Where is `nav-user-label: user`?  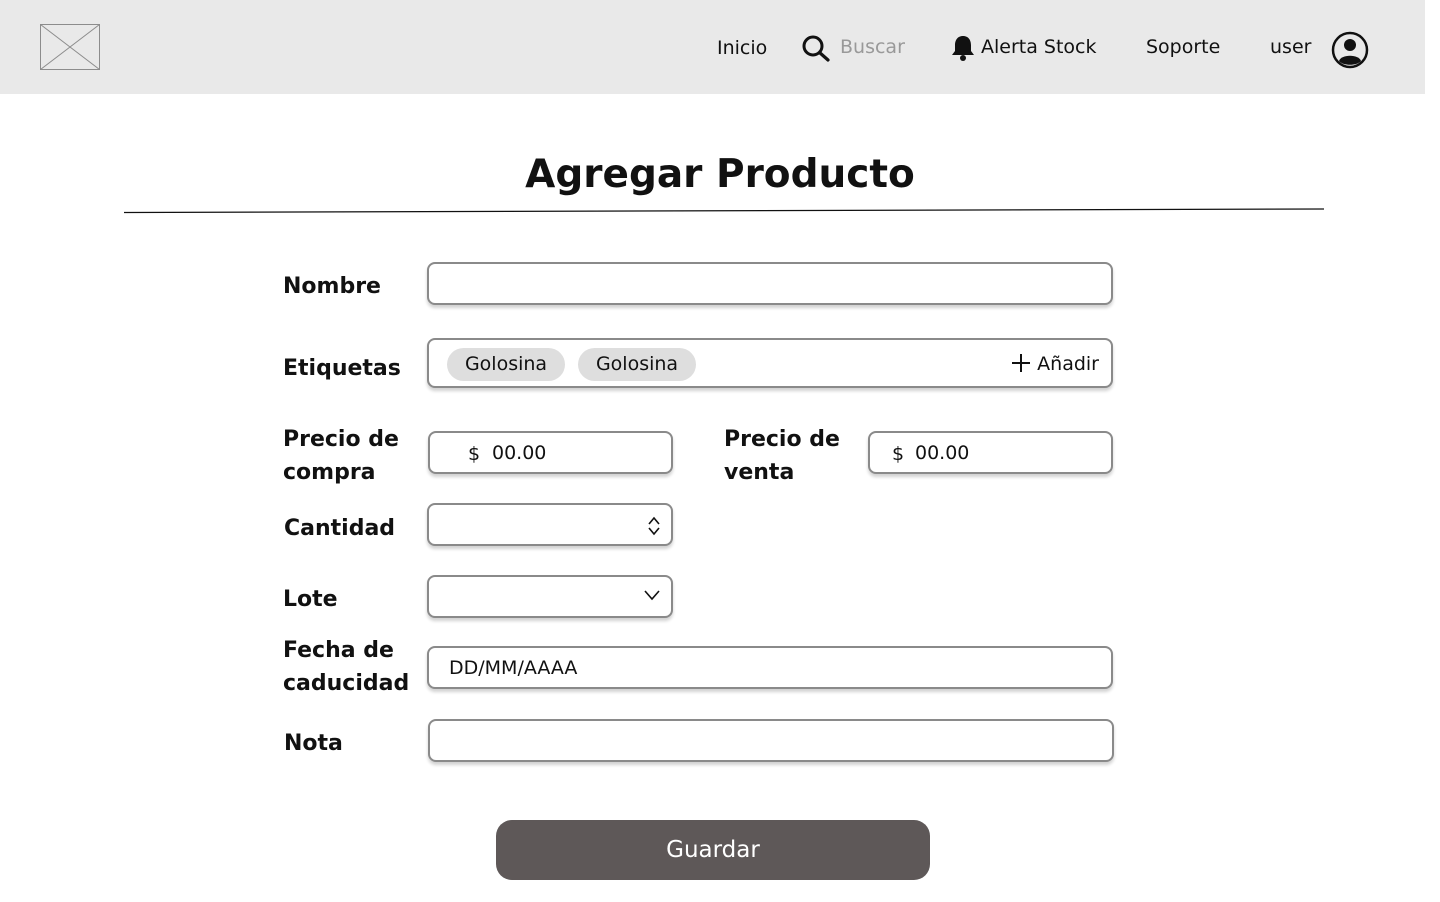 nav-user-label: user is located at coordinates (1290, 47).